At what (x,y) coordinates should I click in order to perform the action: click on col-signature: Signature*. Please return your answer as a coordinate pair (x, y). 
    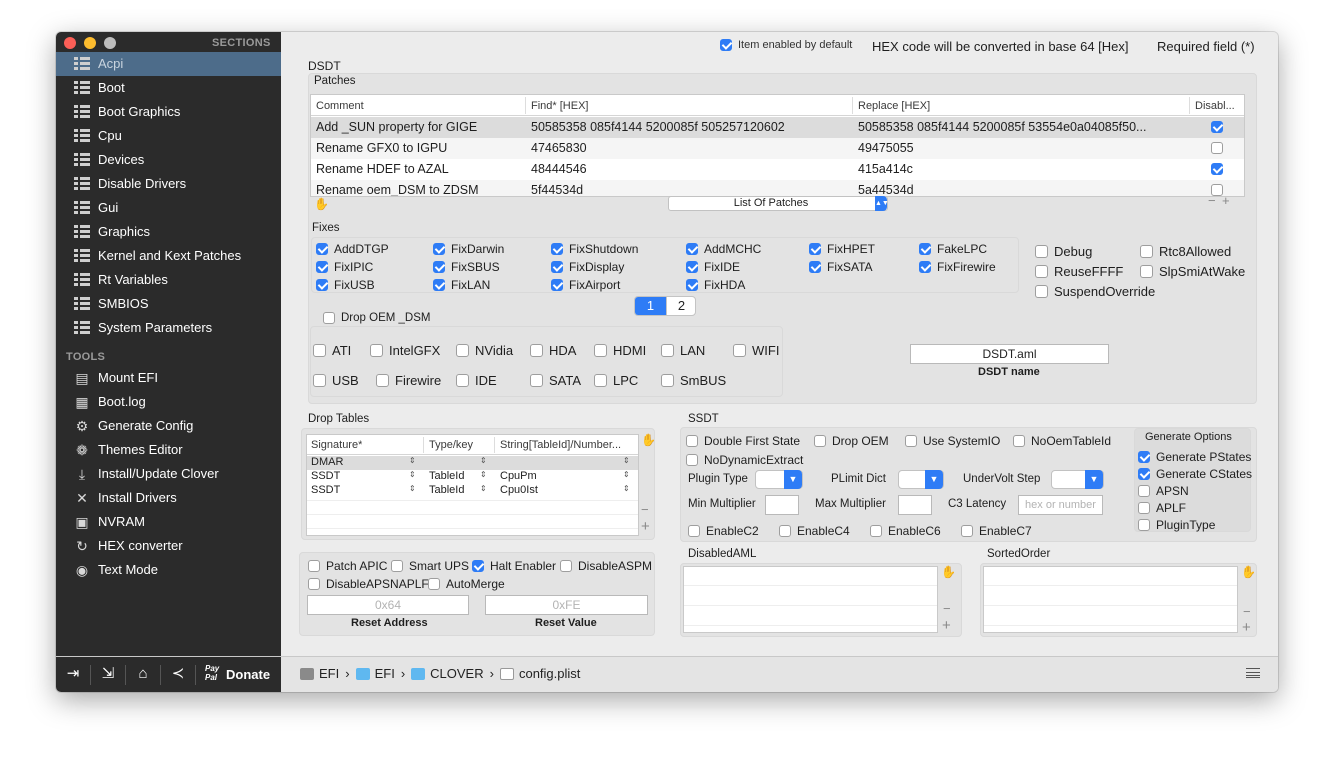
    Looking at the image, I should click on (336, 445).